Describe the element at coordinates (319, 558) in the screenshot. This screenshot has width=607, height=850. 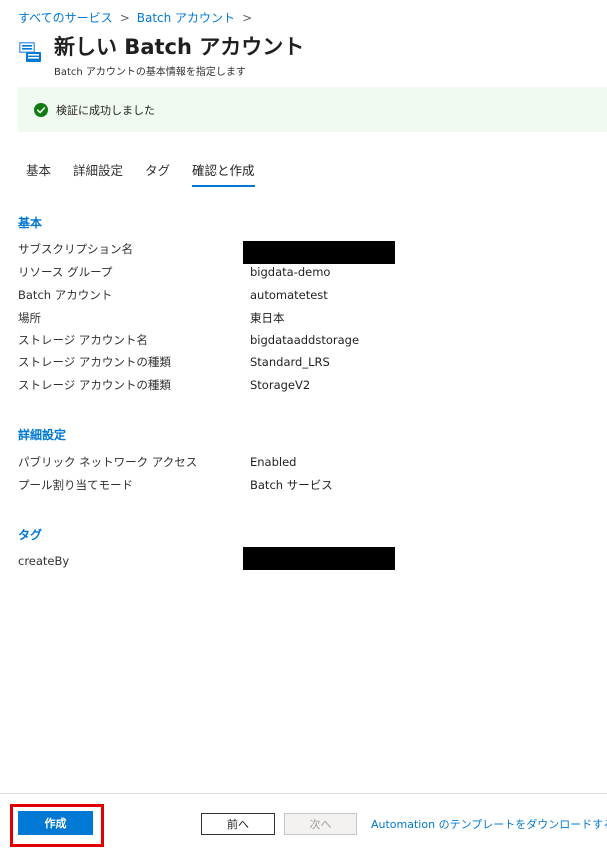
I see `redacted-tag-value` at that location.